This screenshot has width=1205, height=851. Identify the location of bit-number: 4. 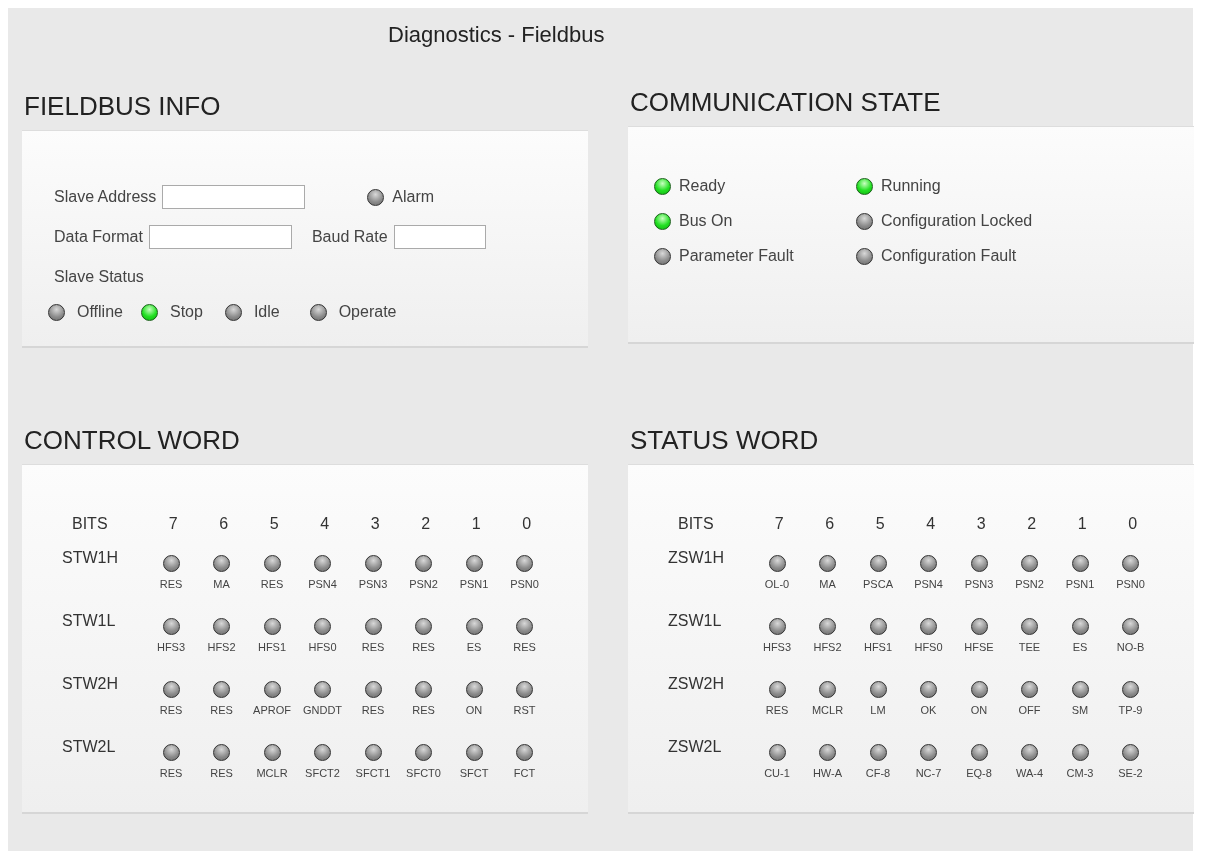
(931, 524).